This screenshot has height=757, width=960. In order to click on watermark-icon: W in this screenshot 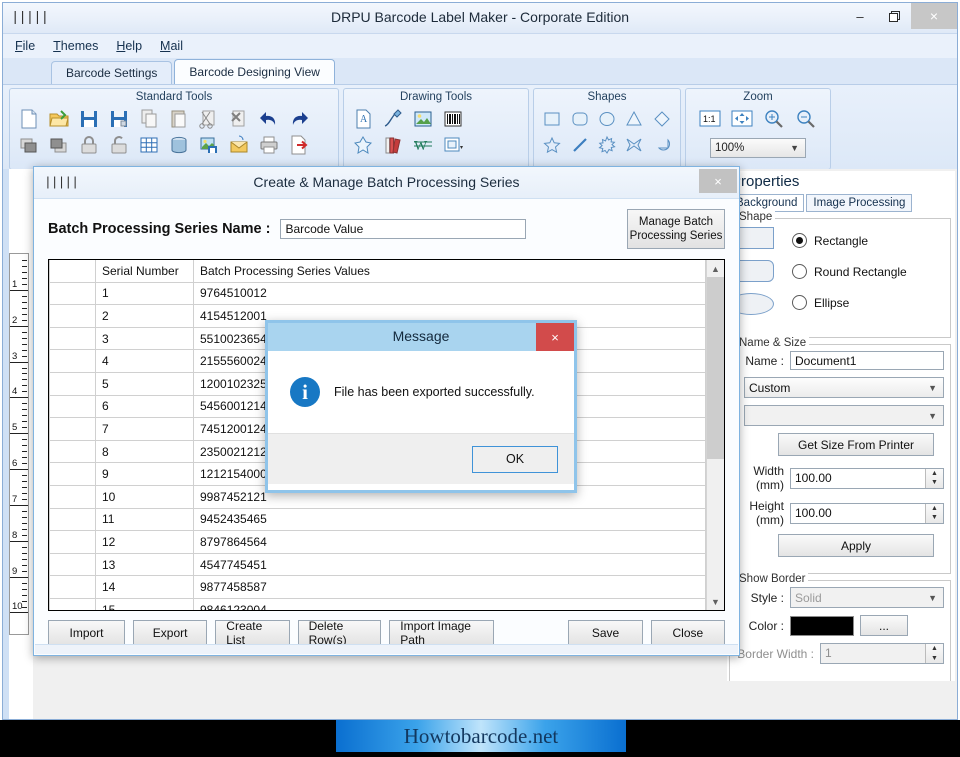, I will do `click(423, 145)`.